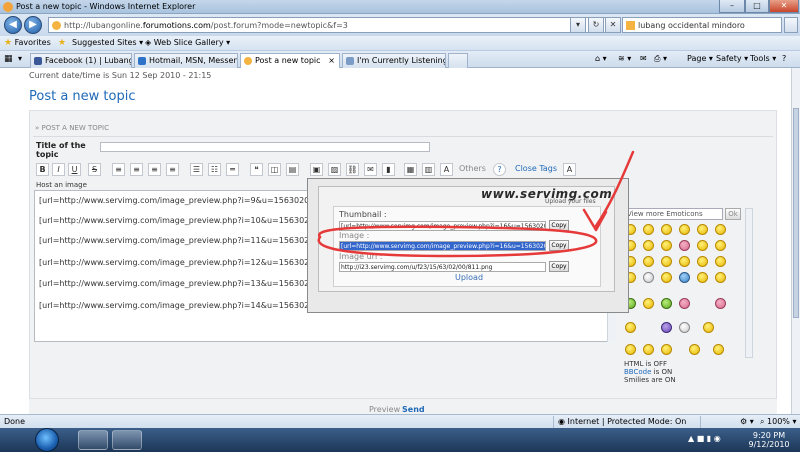 The image size is (800, 452). I want to click on explorer-taskbar-icon, so click(93, 440).